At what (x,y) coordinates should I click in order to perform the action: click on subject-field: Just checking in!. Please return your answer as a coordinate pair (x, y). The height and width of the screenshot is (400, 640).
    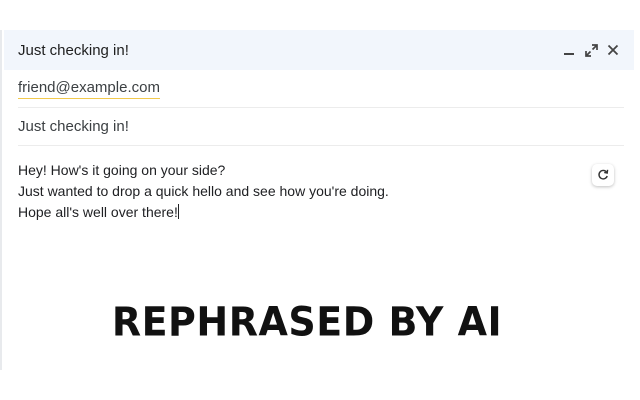
    Looking at the image, I should click on (321, 127).